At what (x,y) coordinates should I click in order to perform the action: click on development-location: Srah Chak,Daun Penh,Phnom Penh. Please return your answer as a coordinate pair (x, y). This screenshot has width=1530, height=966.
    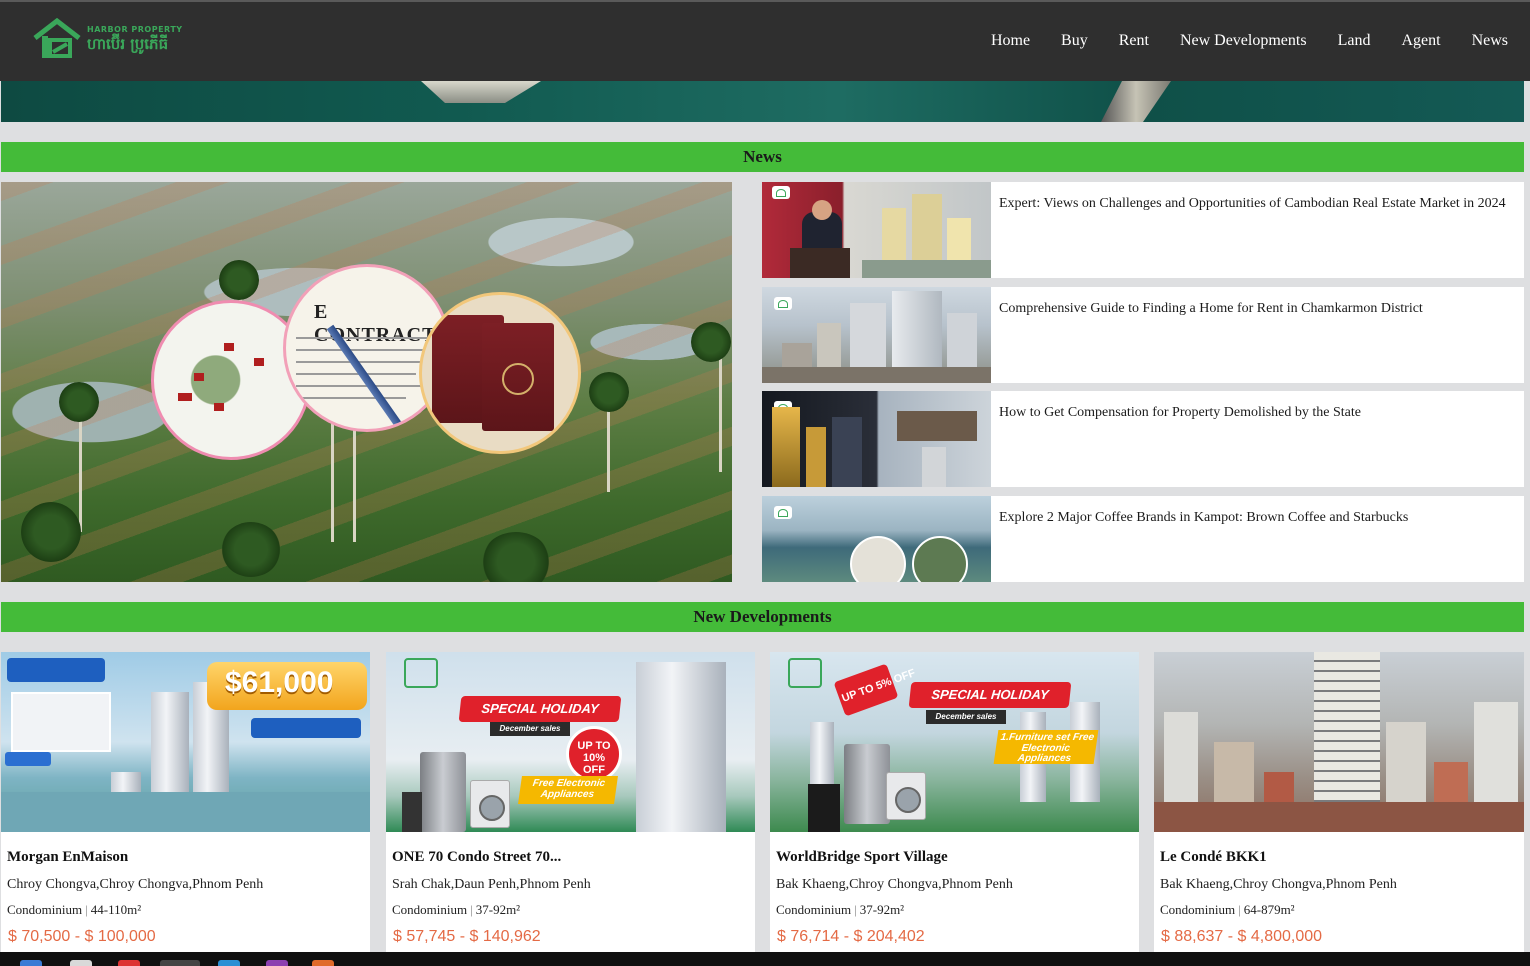
    Looking at the image, I should click on (491, 884).